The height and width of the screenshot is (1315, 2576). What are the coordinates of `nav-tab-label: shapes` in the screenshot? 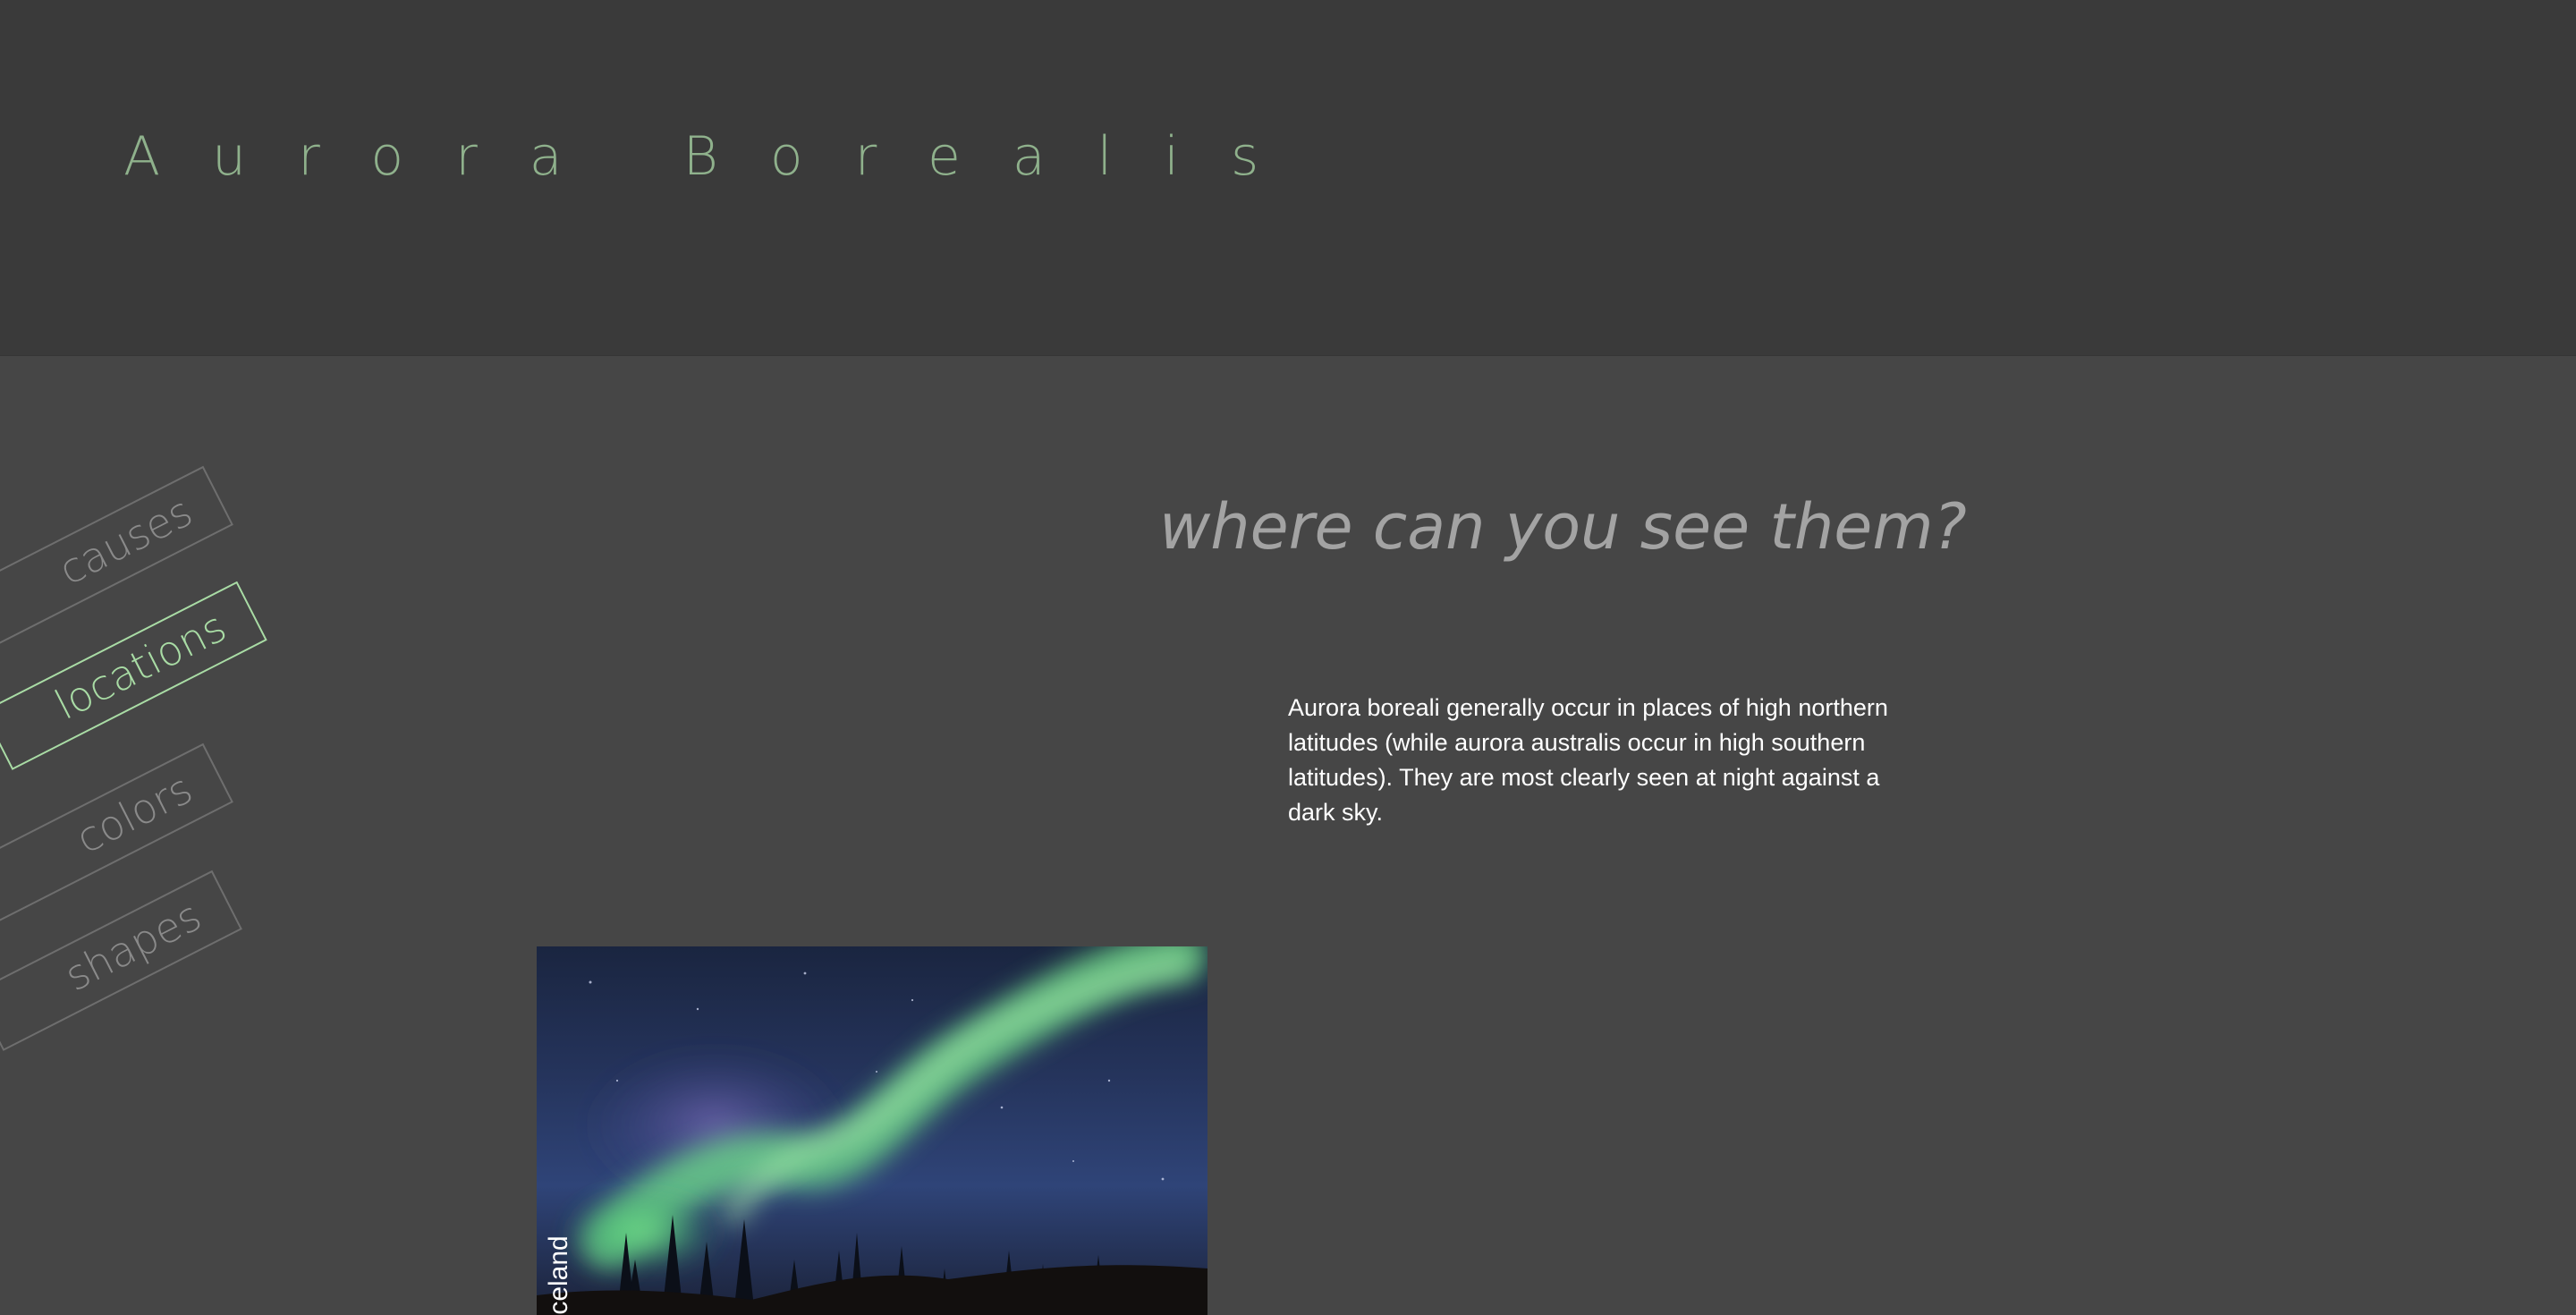 It's located at (132, 946).